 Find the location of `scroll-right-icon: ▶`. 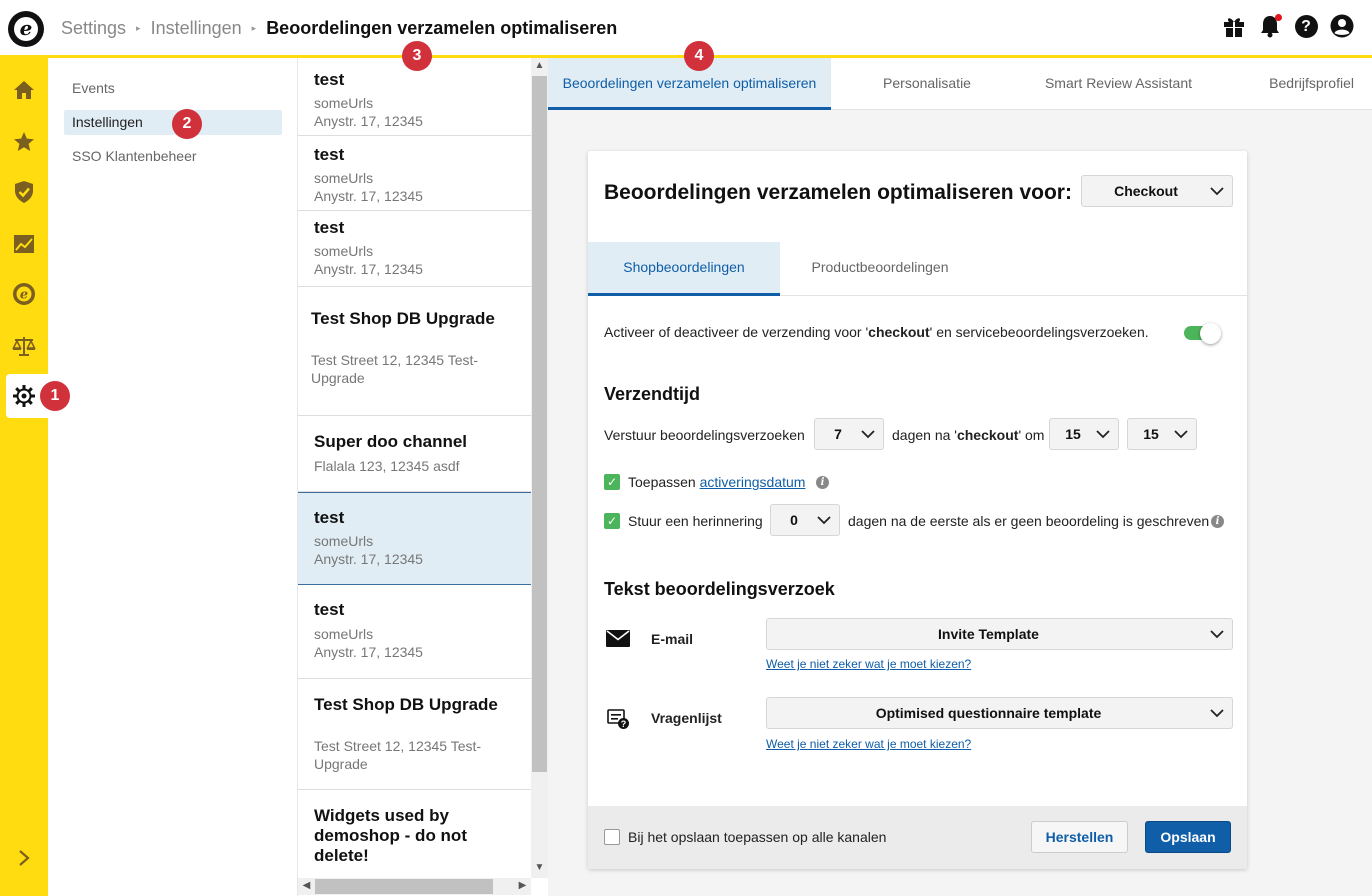

scroll-right-icon: ▶ is located at coordinates (522, 885).